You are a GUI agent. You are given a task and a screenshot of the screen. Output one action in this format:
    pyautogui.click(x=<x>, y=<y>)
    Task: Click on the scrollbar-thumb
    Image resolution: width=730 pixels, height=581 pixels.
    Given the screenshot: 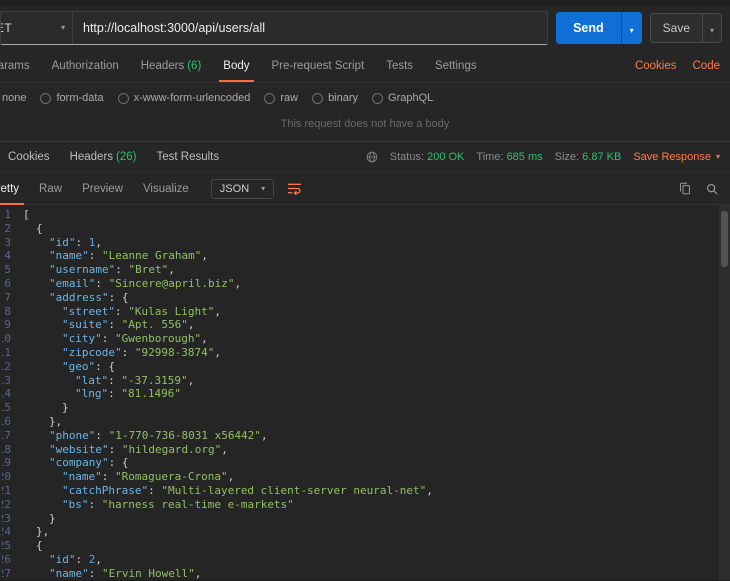 What is the action you would take?
    pyautogui.click(x=724, y=239)
    